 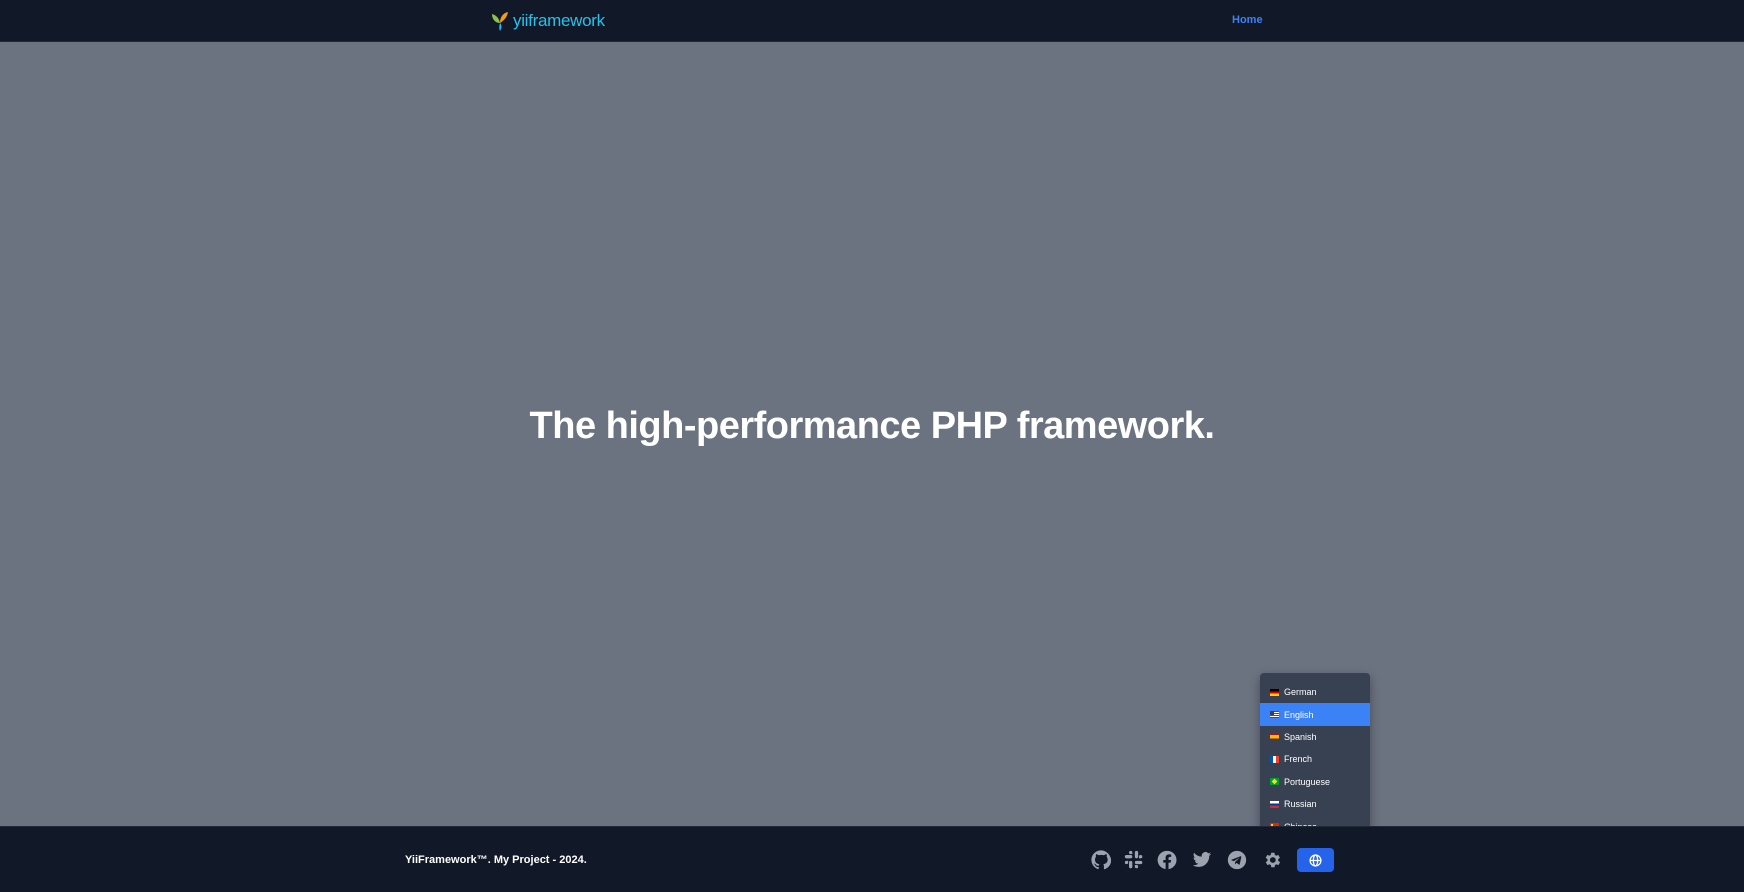 I want to click on twitter-icon, so click(x=1202, y=860).